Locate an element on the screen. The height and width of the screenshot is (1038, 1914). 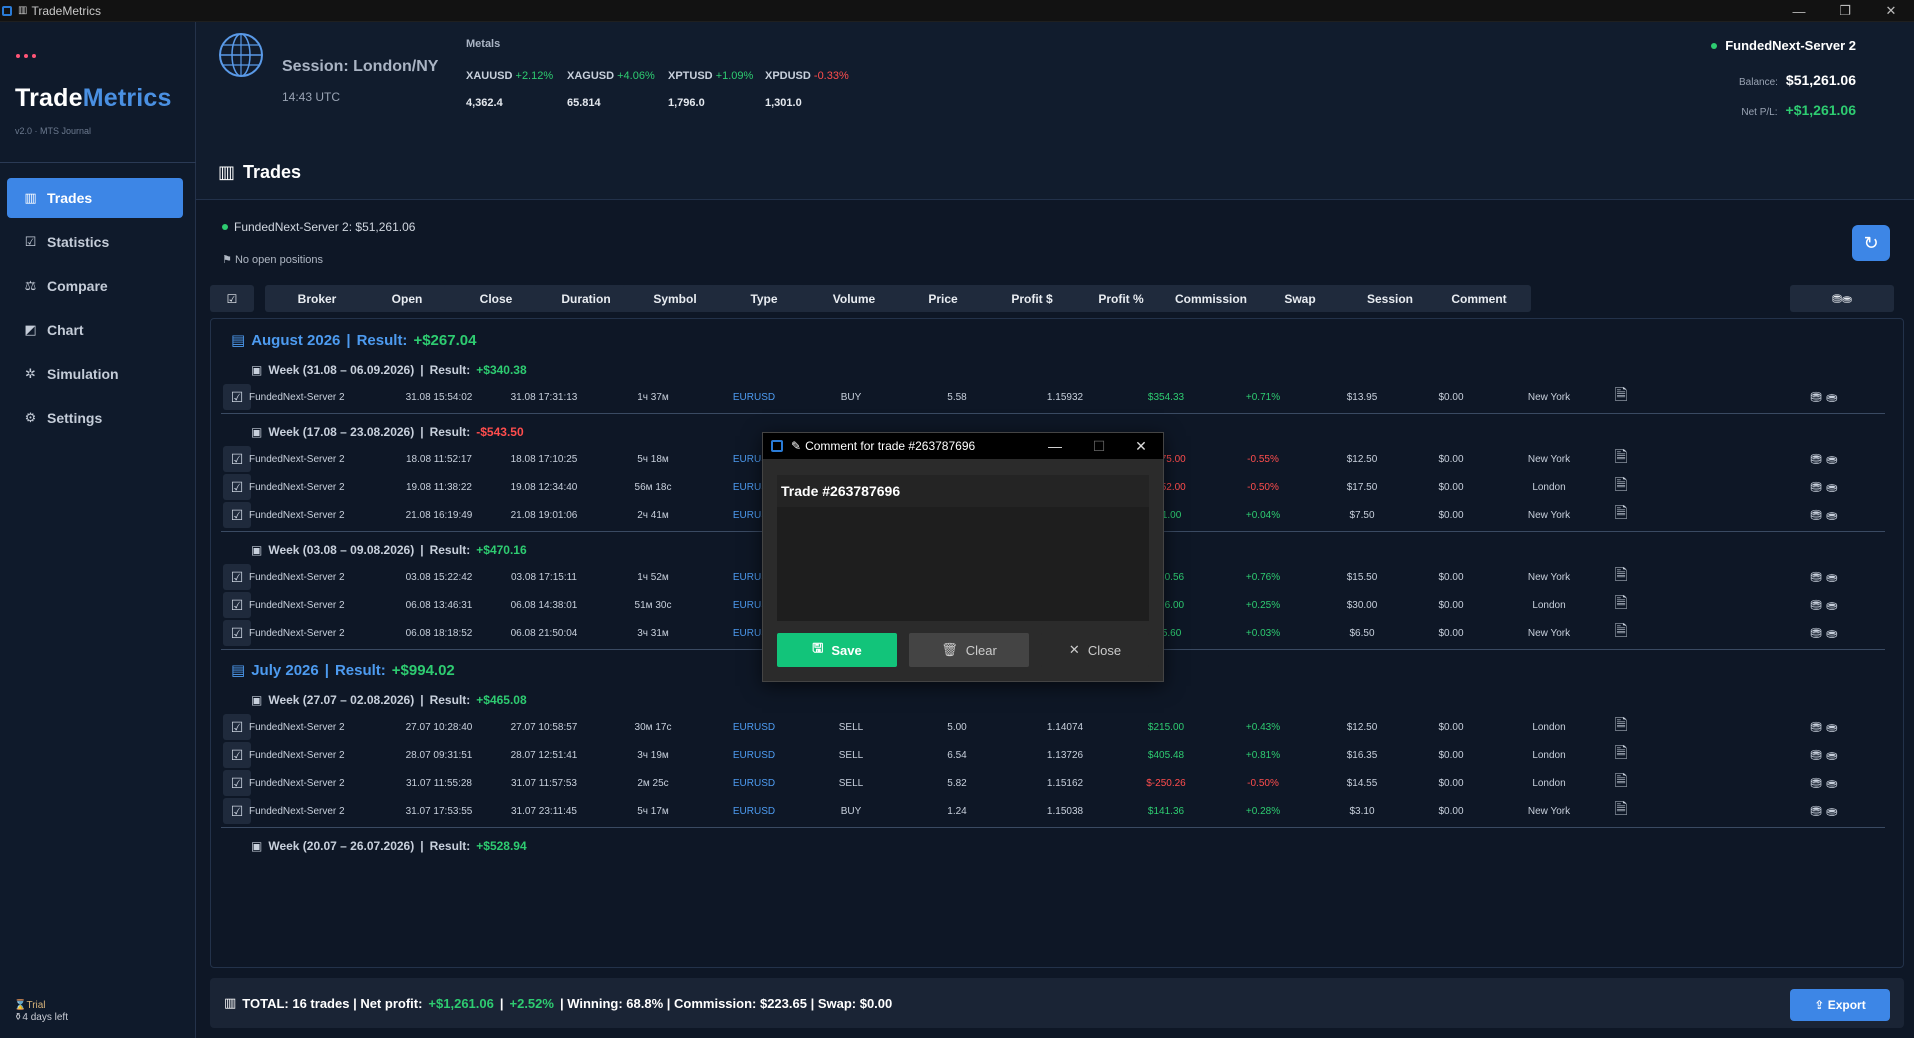
save-button: 🖫 Save is located at coordinates (837, 650).